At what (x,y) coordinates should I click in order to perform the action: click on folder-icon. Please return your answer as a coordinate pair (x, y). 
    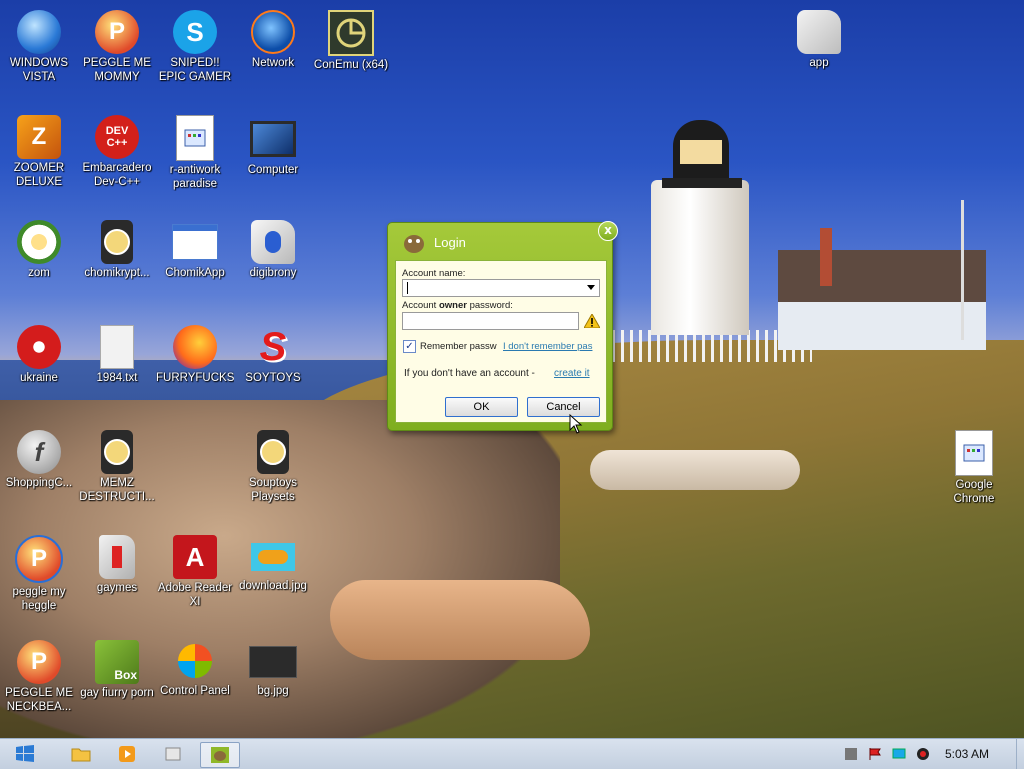
    Looking at the image, I should click on (81, 755).